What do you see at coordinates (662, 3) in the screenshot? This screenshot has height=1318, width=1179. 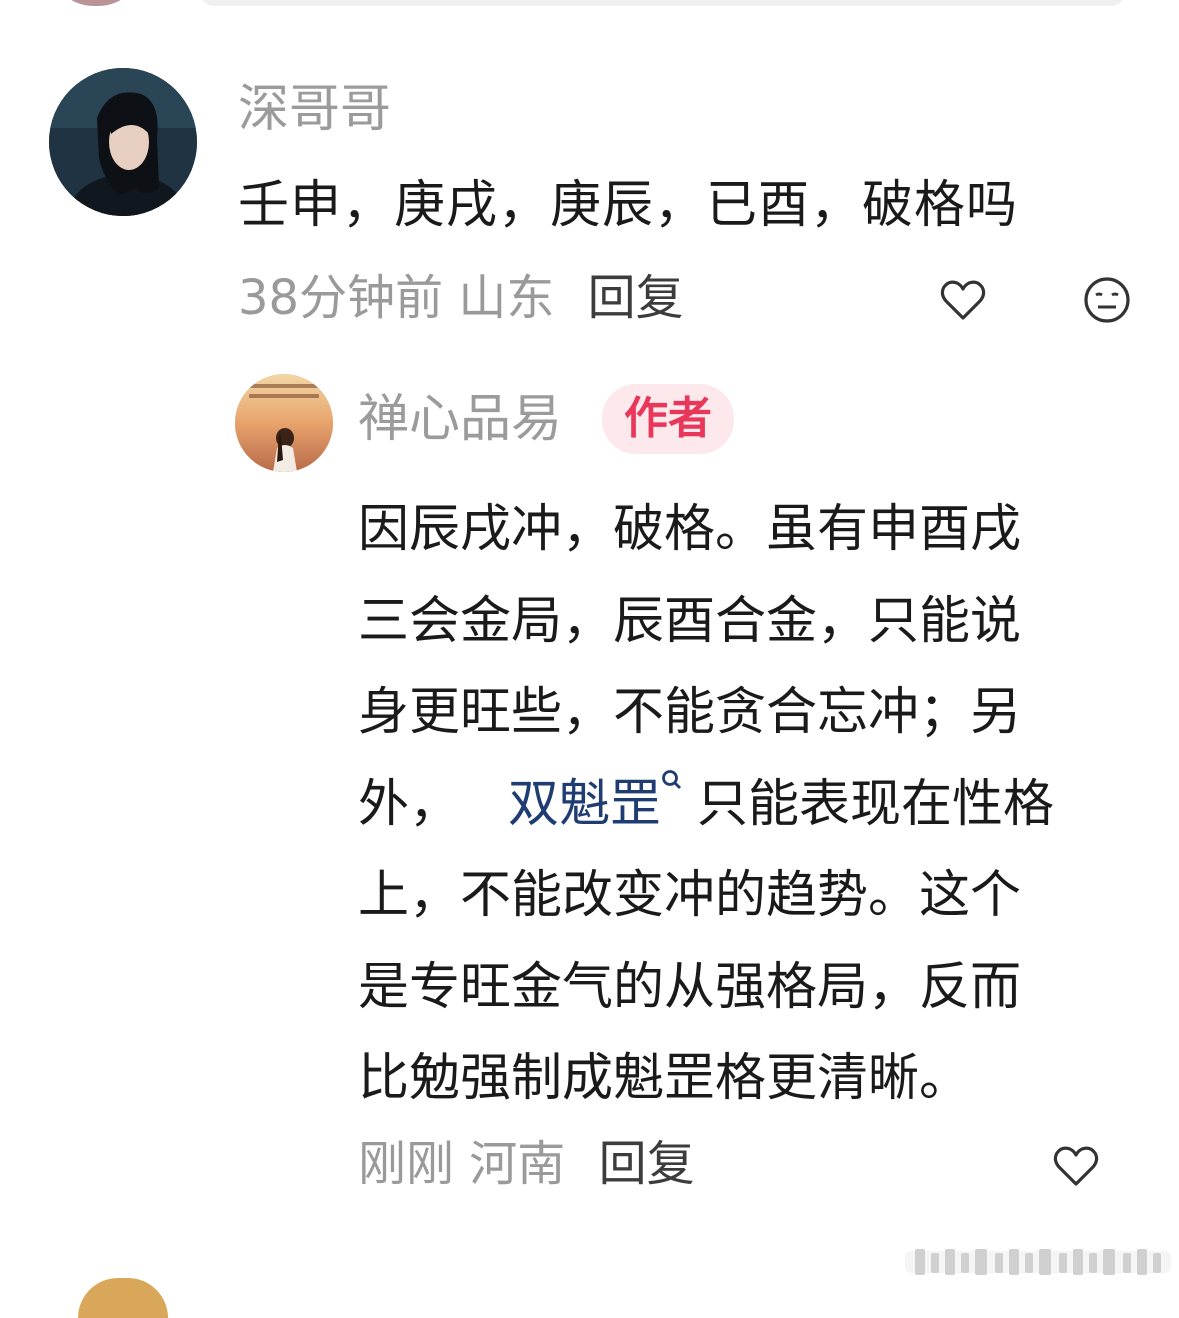 I see `previous-comment-box-partial` at bounding box center [662, 3].